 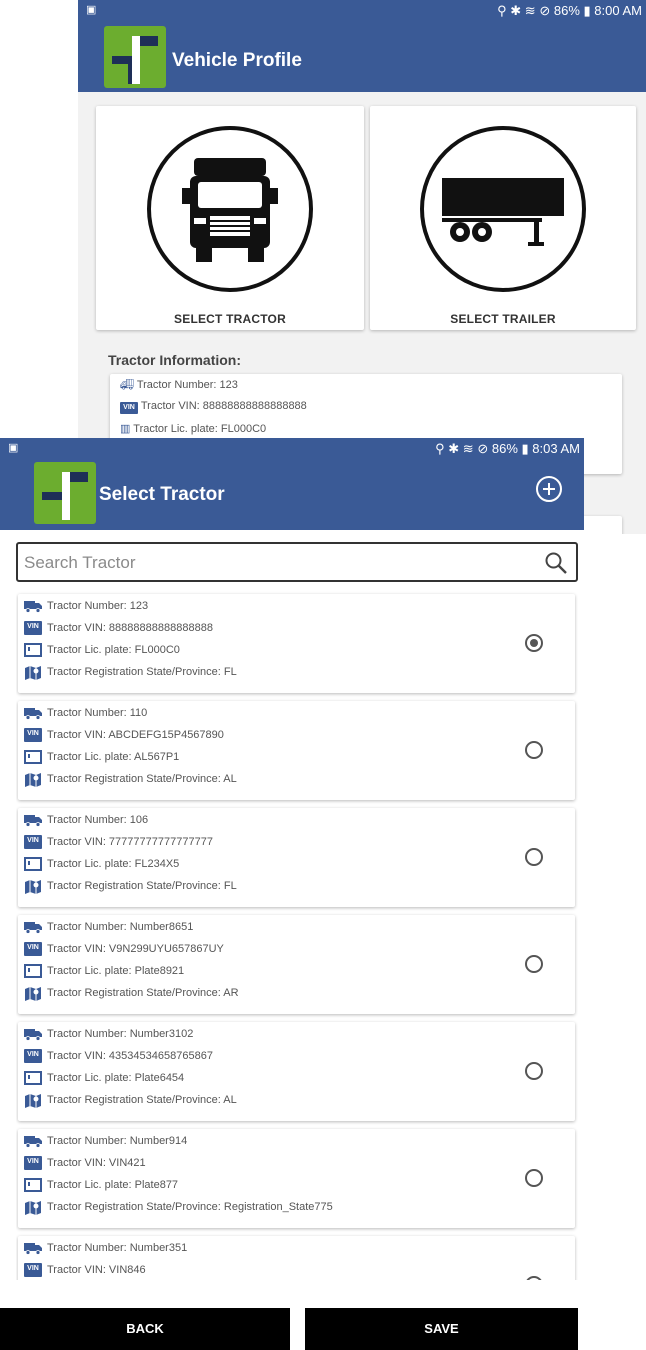 I want to click on select-tractor-label: SELECT TRACTOR, so click(x=230, y=319).